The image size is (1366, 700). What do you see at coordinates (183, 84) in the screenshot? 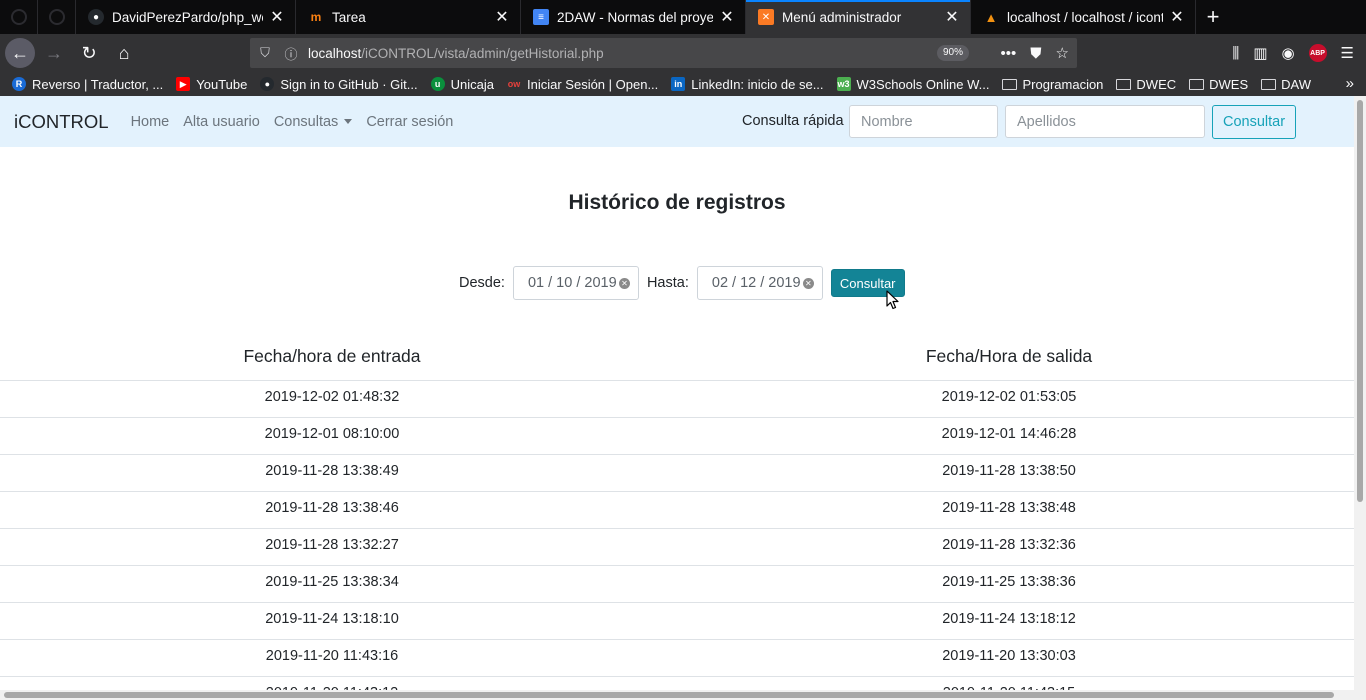
I see `youtube-icon: ▶` at bounding box center [183, 84].